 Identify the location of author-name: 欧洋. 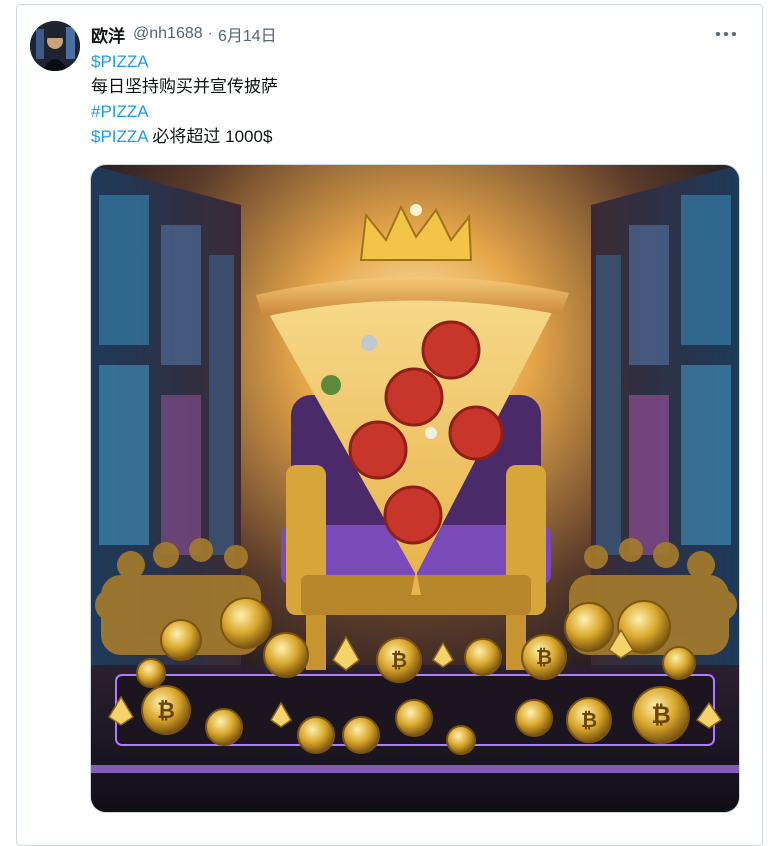
(108, 34).